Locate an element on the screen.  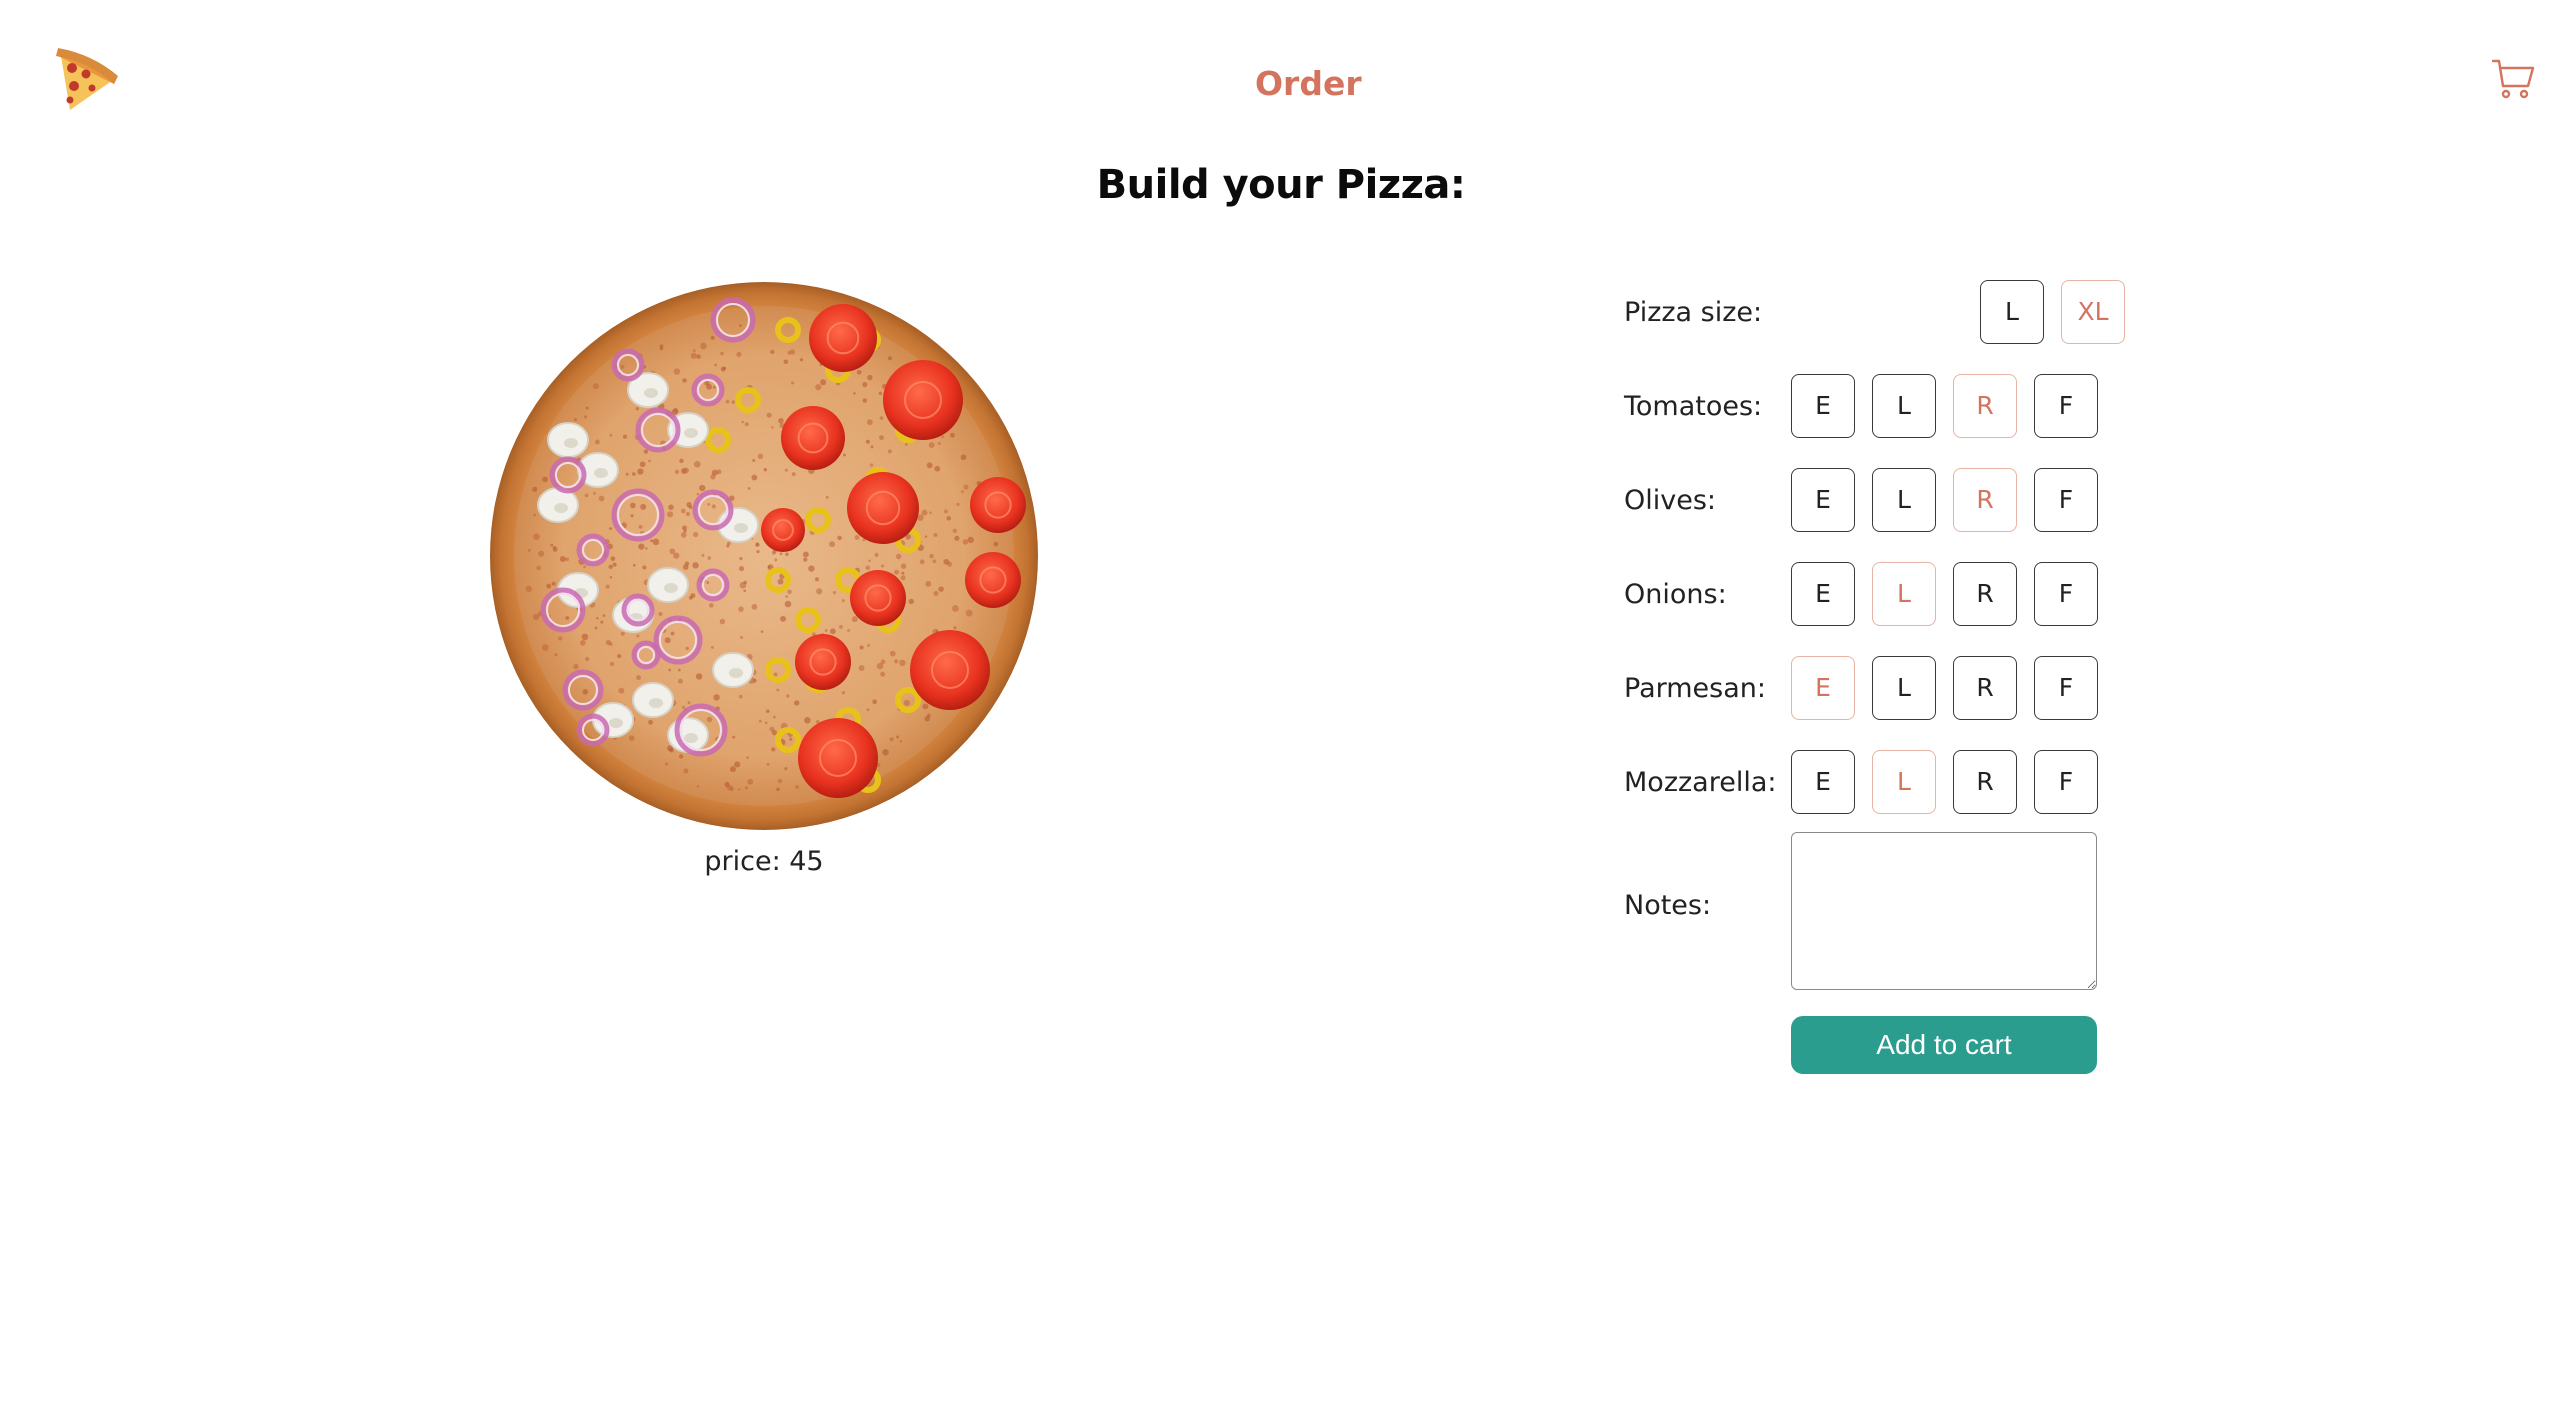
mozzarella-option-l: L is located at coordinates (1904, 782).